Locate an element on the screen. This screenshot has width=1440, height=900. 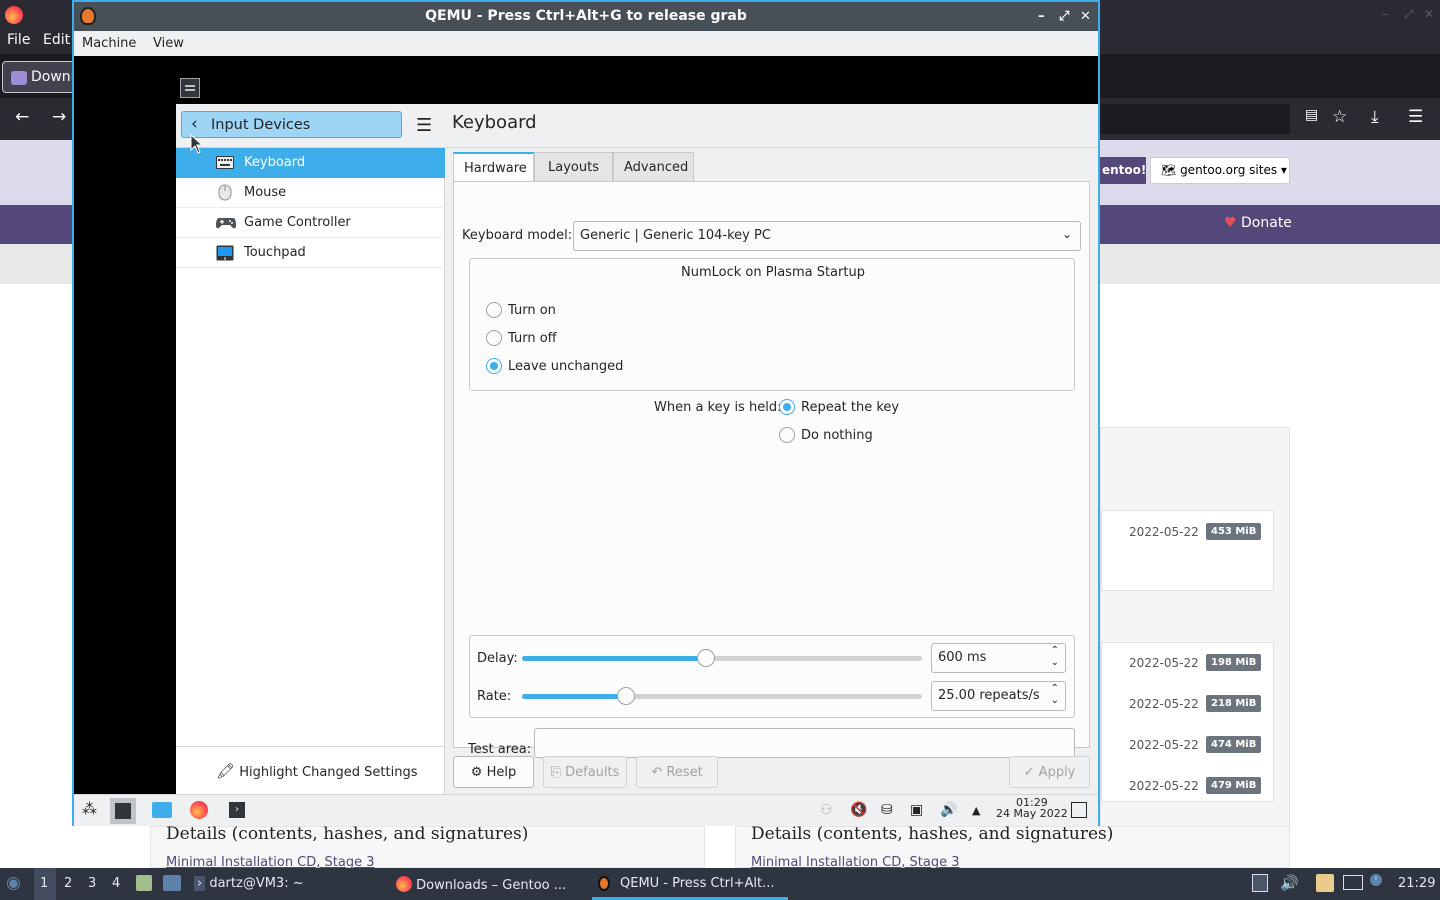
task-system-settings is located at coordinates (123, 811).